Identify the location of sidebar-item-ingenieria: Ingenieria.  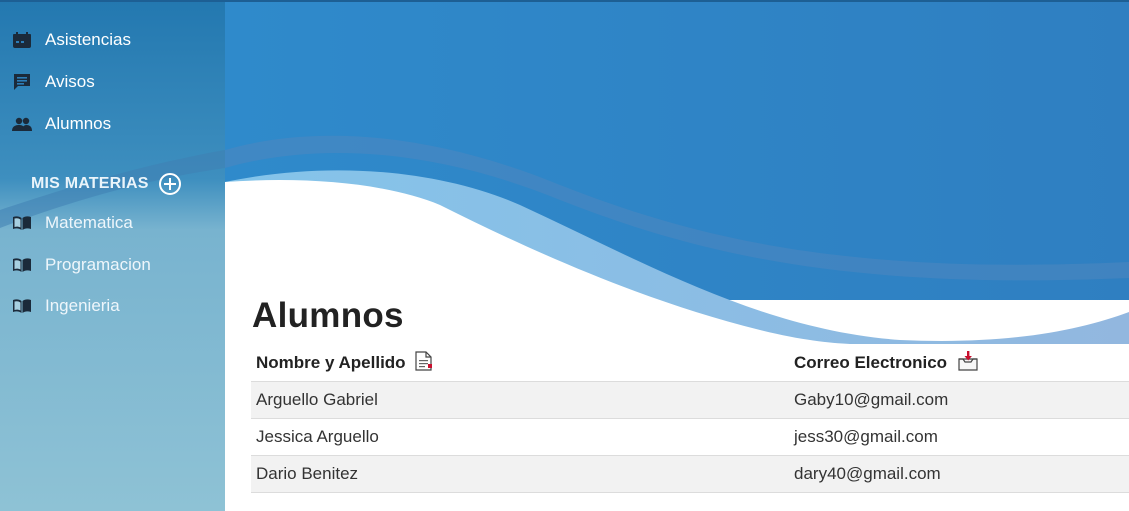
(66, 306).